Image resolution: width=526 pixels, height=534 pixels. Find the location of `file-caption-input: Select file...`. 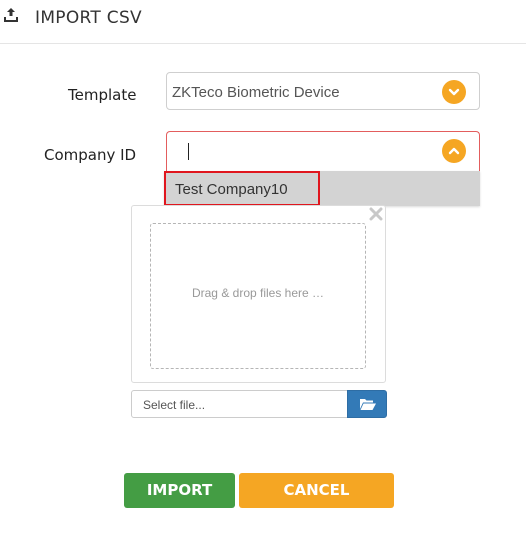

file-caption-input: Select file... is located at coordinates (239, 404).